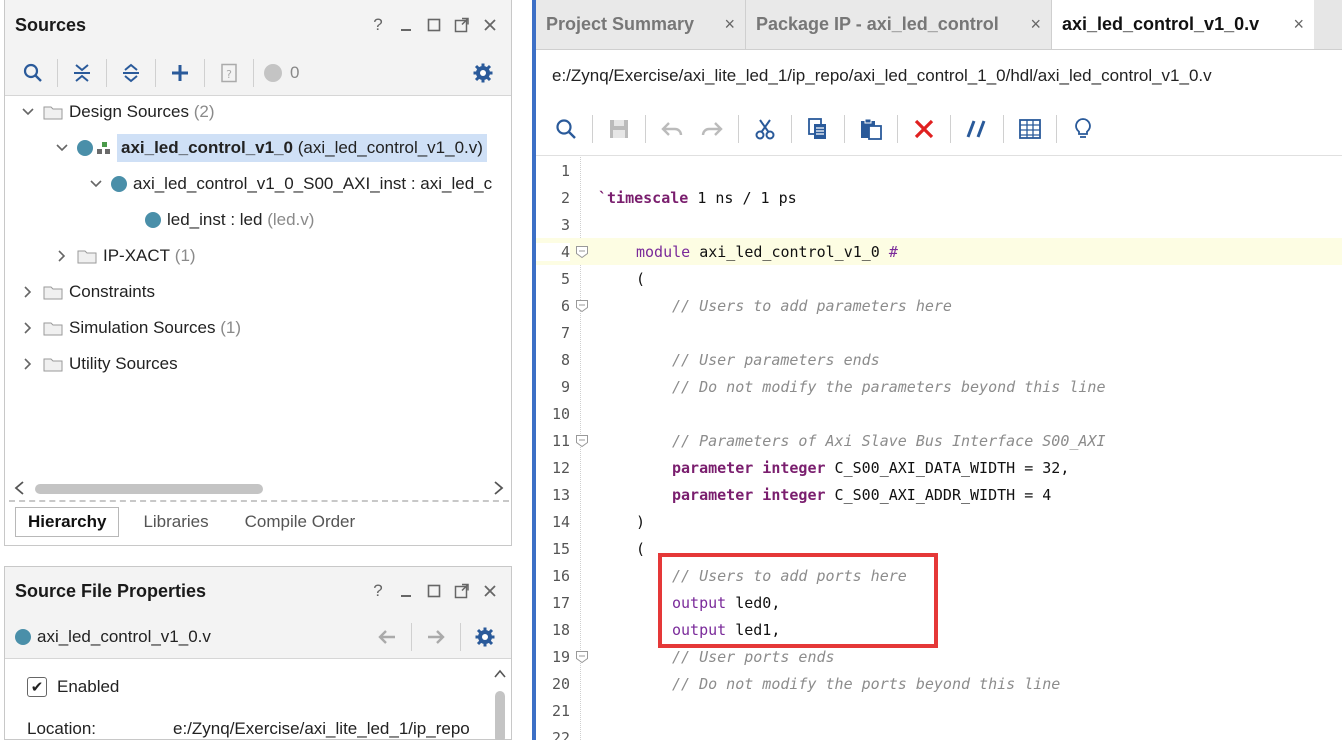 This screenshot has width=1342, height=740. Describe the element at coordinates (180, 73) in the screenshot. I see `add-sources-icon` at that location.